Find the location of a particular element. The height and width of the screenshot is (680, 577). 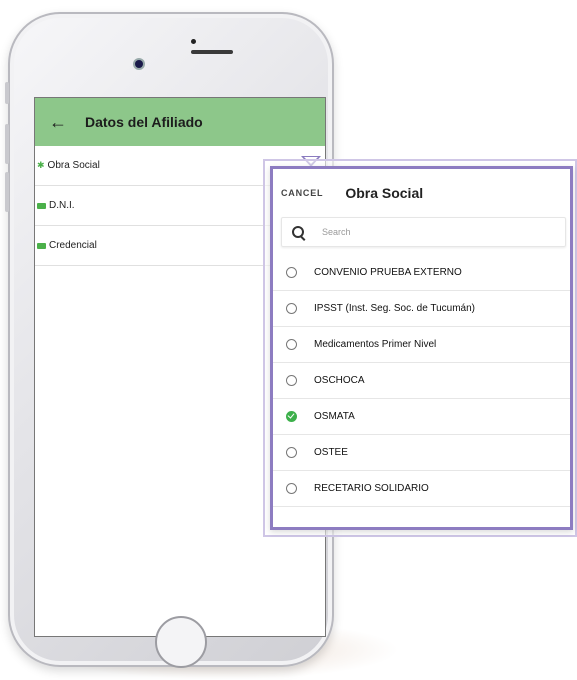

app-header: ← Datos del Afiliado is located at coordinates (180, 122).